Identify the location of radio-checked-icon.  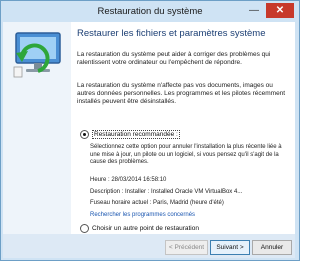
(84, 134).